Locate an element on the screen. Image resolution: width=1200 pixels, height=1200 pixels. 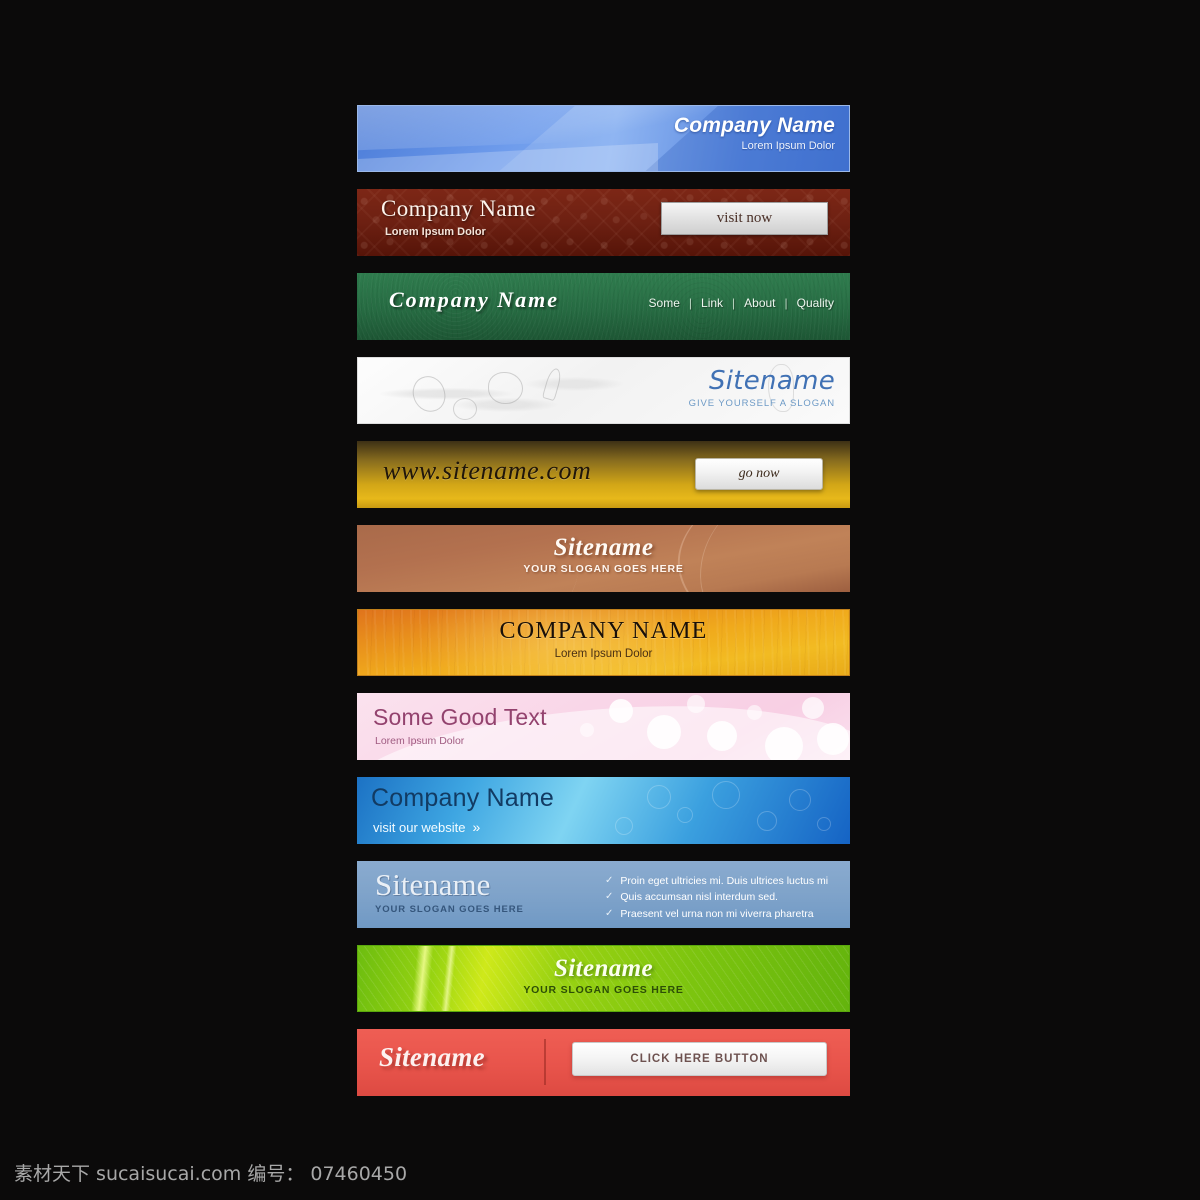
banner-title: COMPANY NAME is located at coordinates (603, 631).